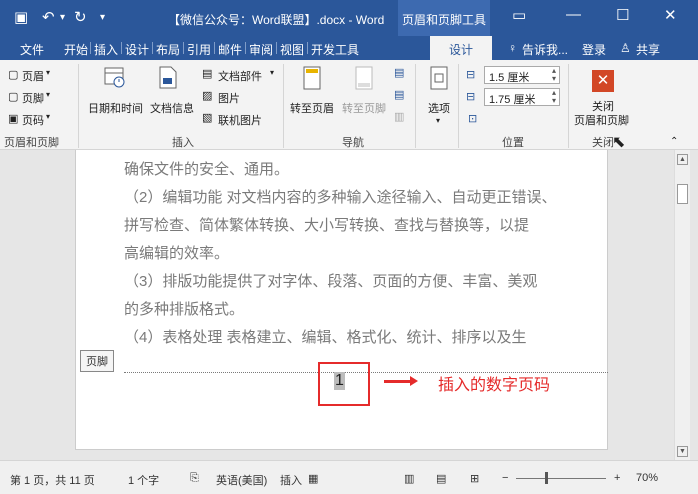 This screenshot has height=494, width=698. What do you see at coordinates (261, 49) in the screenshot?
I see `tab-review: 审阅` at bounding box center [261, 49].